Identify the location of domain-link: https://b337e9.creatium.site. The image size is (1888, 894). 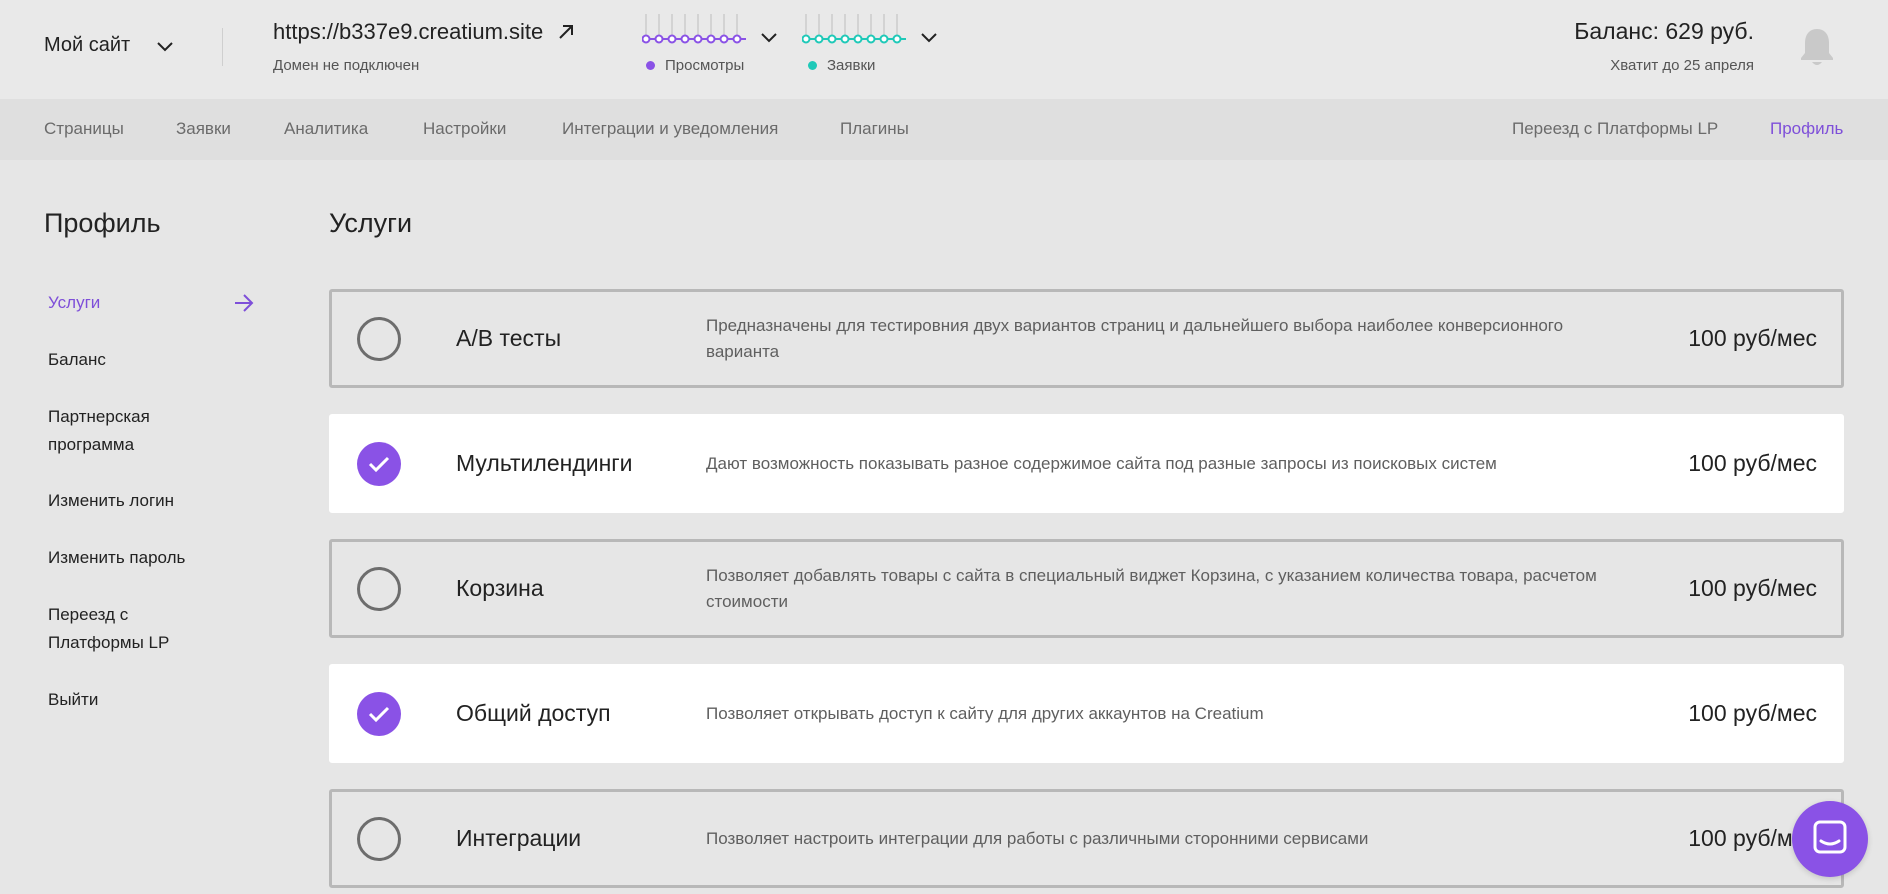
(424, 32).